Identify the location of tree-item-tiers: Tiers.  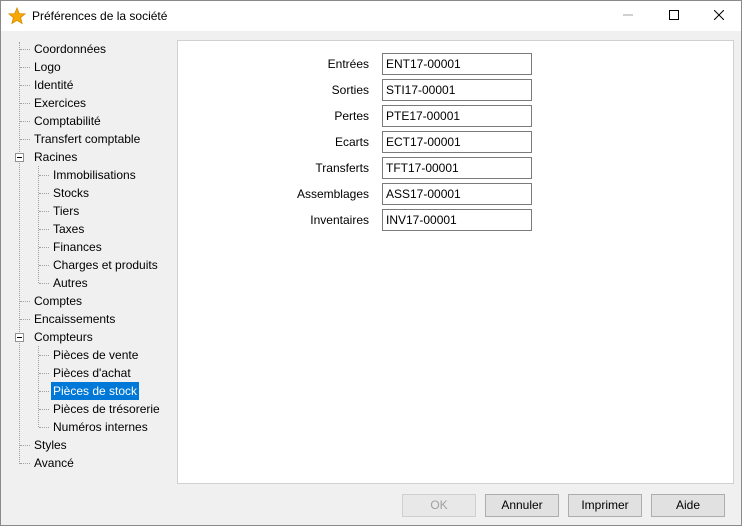
(66, 211).